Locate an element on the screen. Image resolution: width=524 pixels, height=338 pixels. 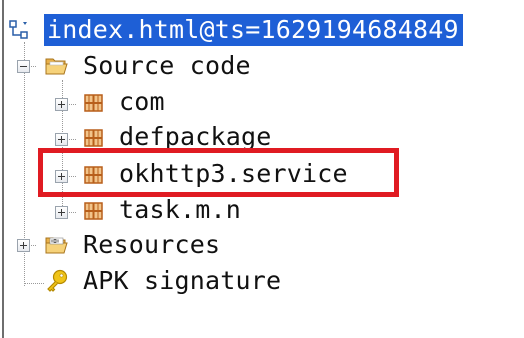
tree-node-root: index.html@ts=1629194684849 is located at coordinates (253, 30).